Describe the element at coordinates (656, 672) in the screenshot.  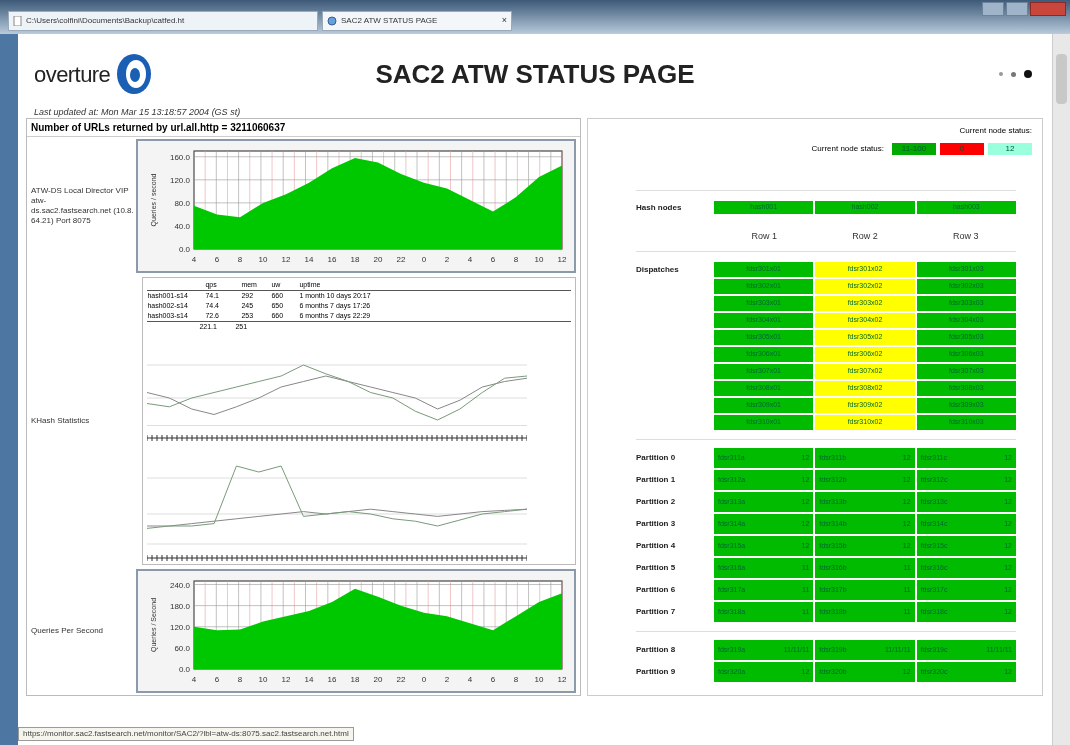
I see `row-label: Partition 9` at that location.